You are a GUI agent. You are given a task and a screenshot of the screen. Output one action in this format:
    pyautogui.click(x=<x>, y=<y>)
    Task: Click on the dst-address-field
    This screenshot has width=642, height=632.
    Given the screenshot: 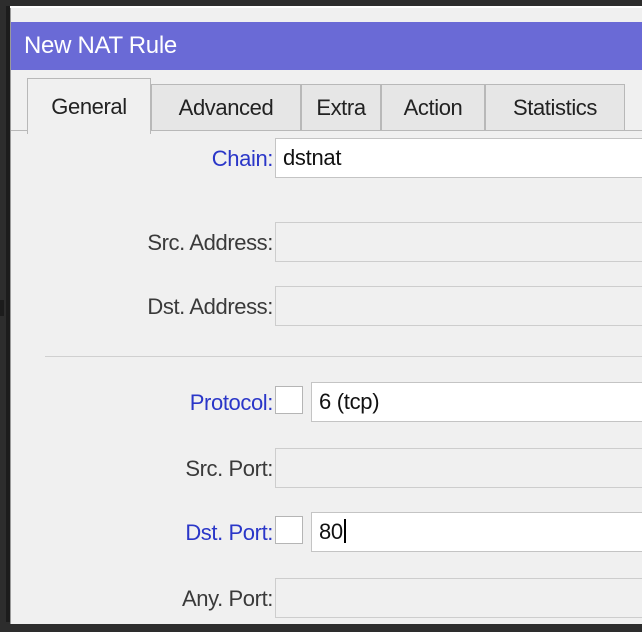 What is the action you would take?
    pyautogui.click(x=458, y=306)
    